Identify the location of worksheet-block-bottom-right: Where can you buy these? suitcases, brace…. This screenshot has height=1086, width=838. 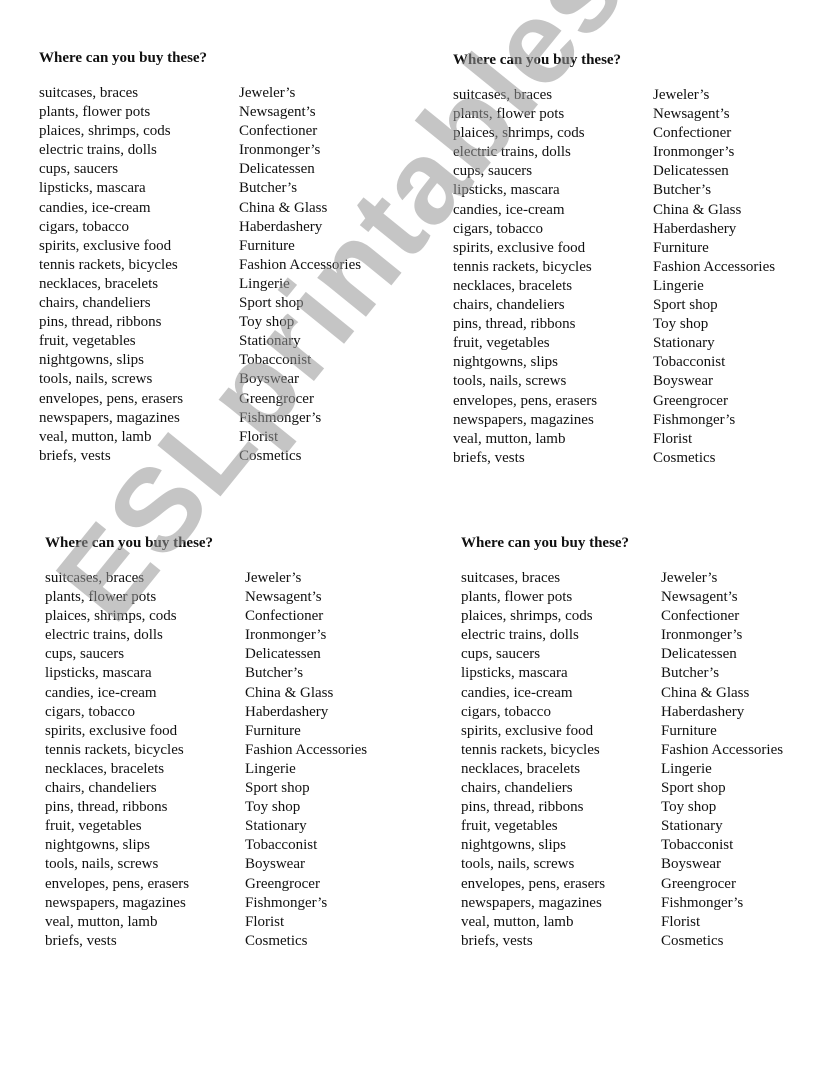
(622, 743).